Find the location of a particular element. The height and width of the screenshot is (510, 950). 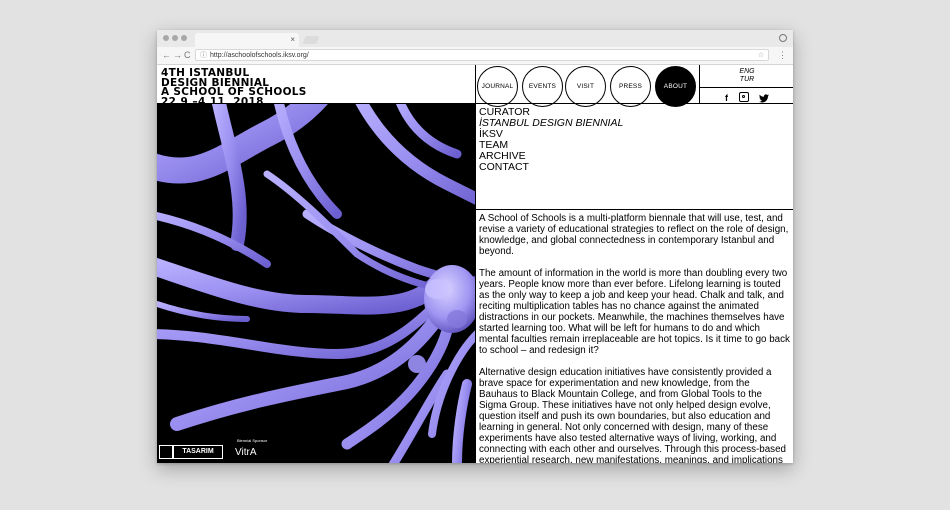

facebook-icon: f is located at coordinates (726, 98).